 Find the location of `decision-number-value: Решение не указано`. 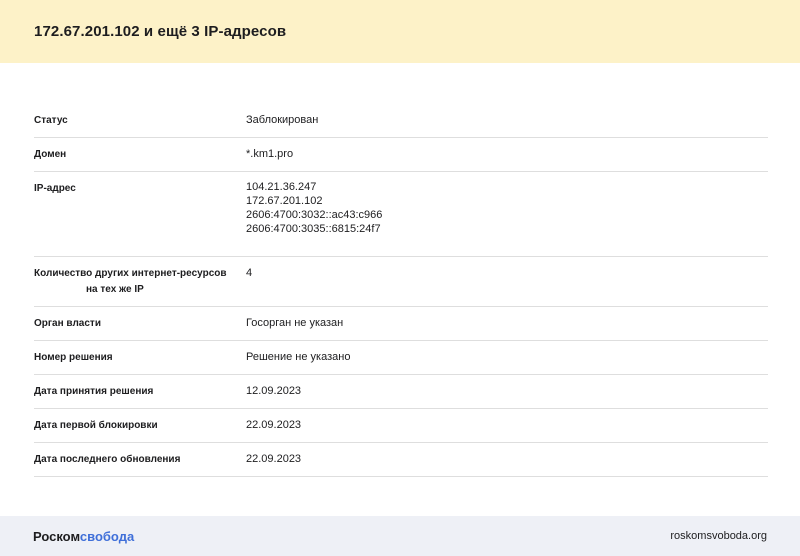

decision-number-value: Решение не указано is located at coordinates (298, 357).